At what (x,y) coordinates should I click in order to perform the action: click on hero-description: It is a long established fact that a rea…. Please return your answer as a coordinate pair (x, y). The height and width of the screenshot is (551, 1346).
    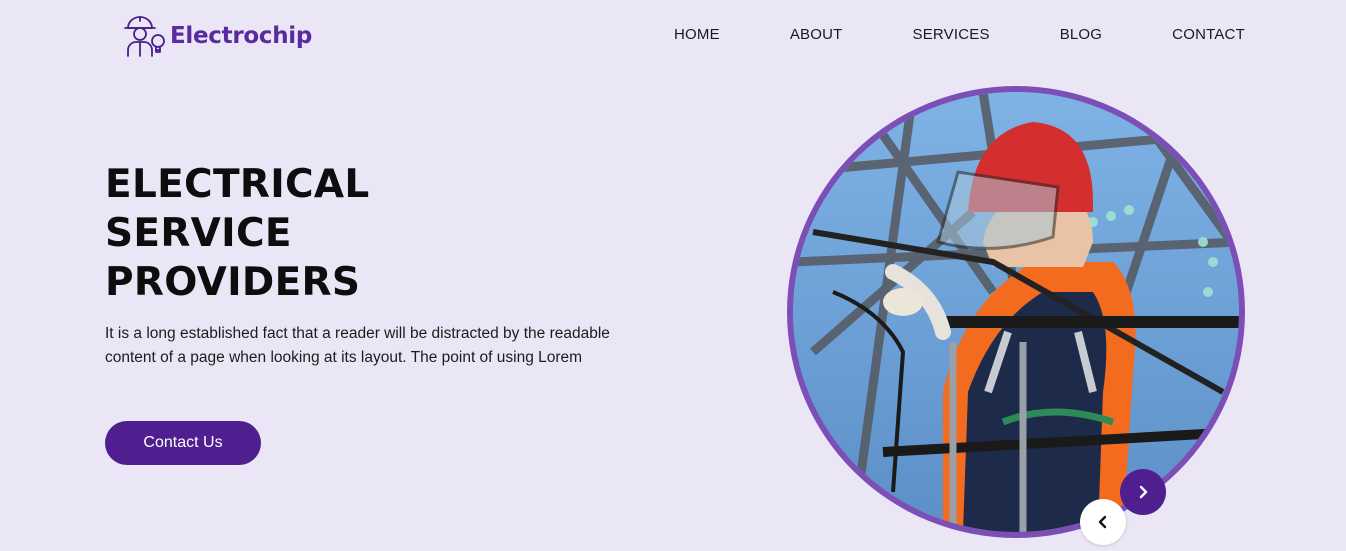
    Looking at the image, I should click on (357, 345).